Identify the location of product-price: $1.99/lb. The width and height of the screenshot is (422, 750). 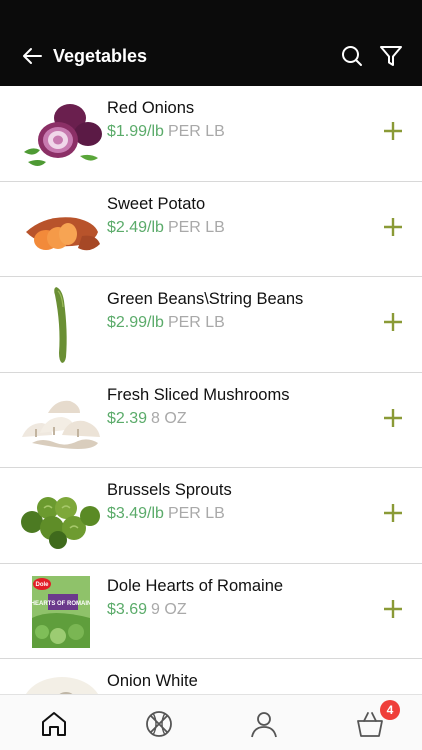
(135, 131).